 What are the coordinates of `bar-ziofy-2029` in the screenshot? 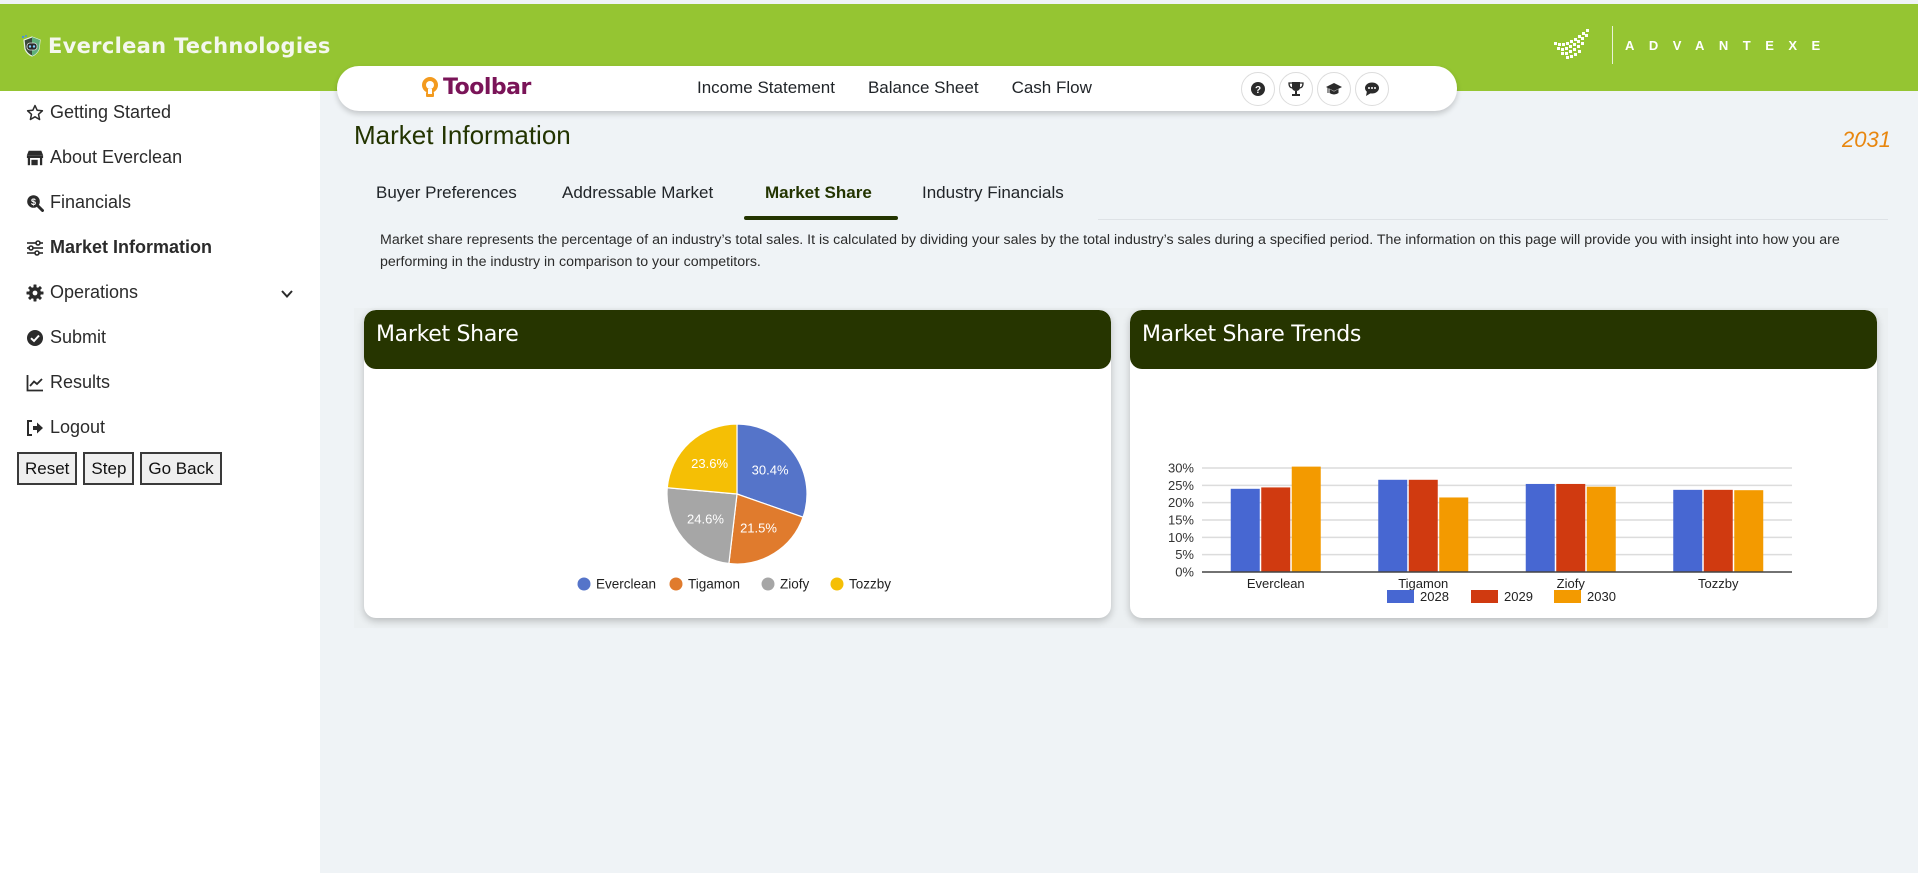 It's located at (1571, 527).